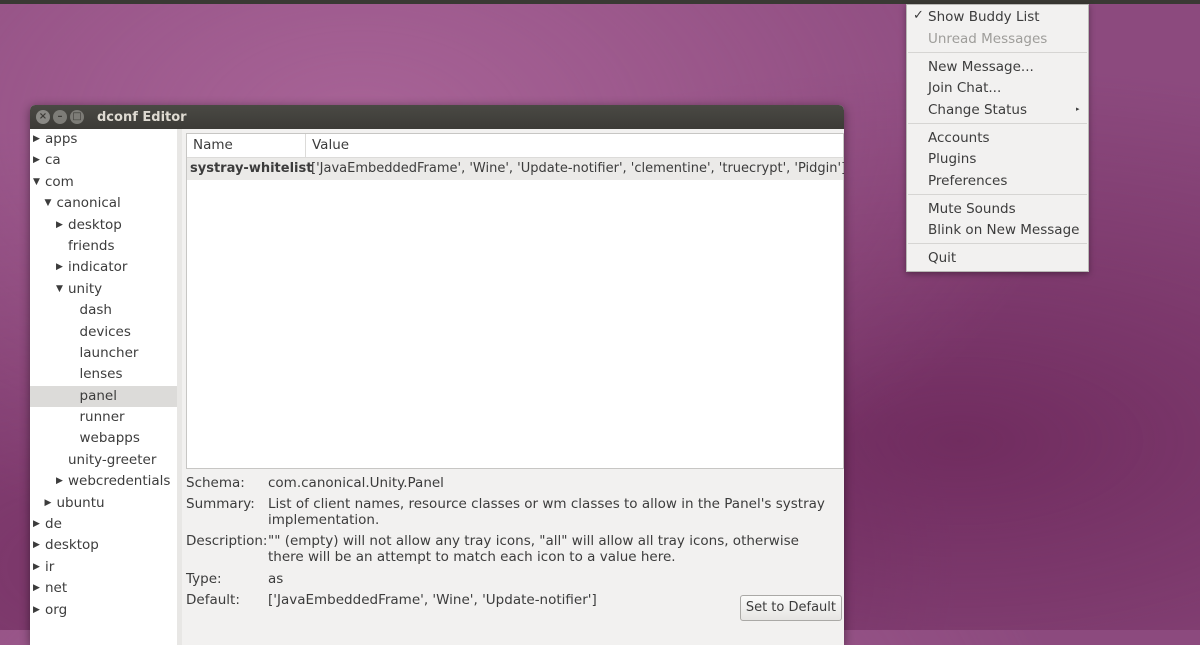  I want to click on tree-item: friends, so click(103, 246).